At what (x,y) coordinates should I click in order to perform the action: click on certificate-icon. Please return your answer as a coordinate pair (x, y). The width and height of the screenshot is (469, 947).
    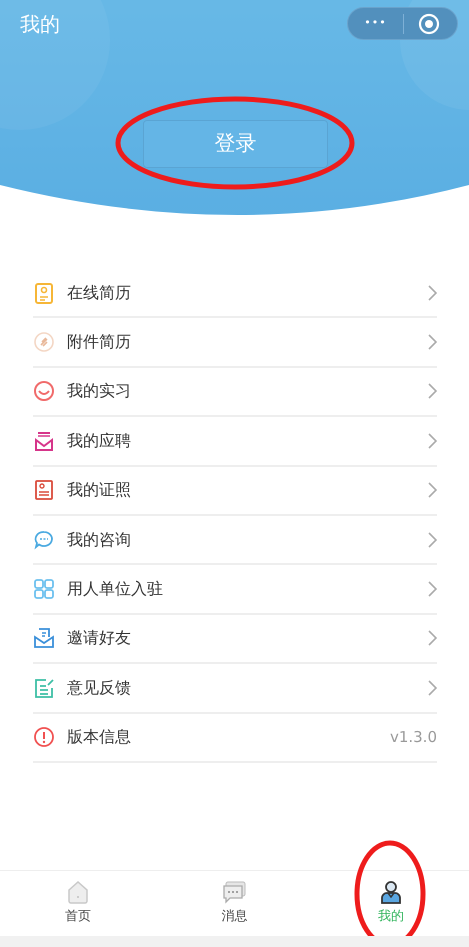
    Looking at the image, I should click on (44, 490).